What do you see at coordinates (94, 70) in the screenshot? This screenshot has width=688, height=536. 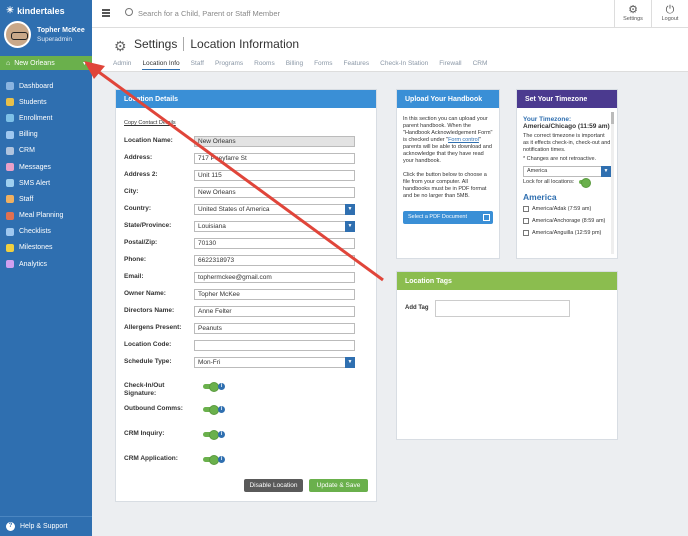 I see `arrow-head` at bounding box center [94, 70].